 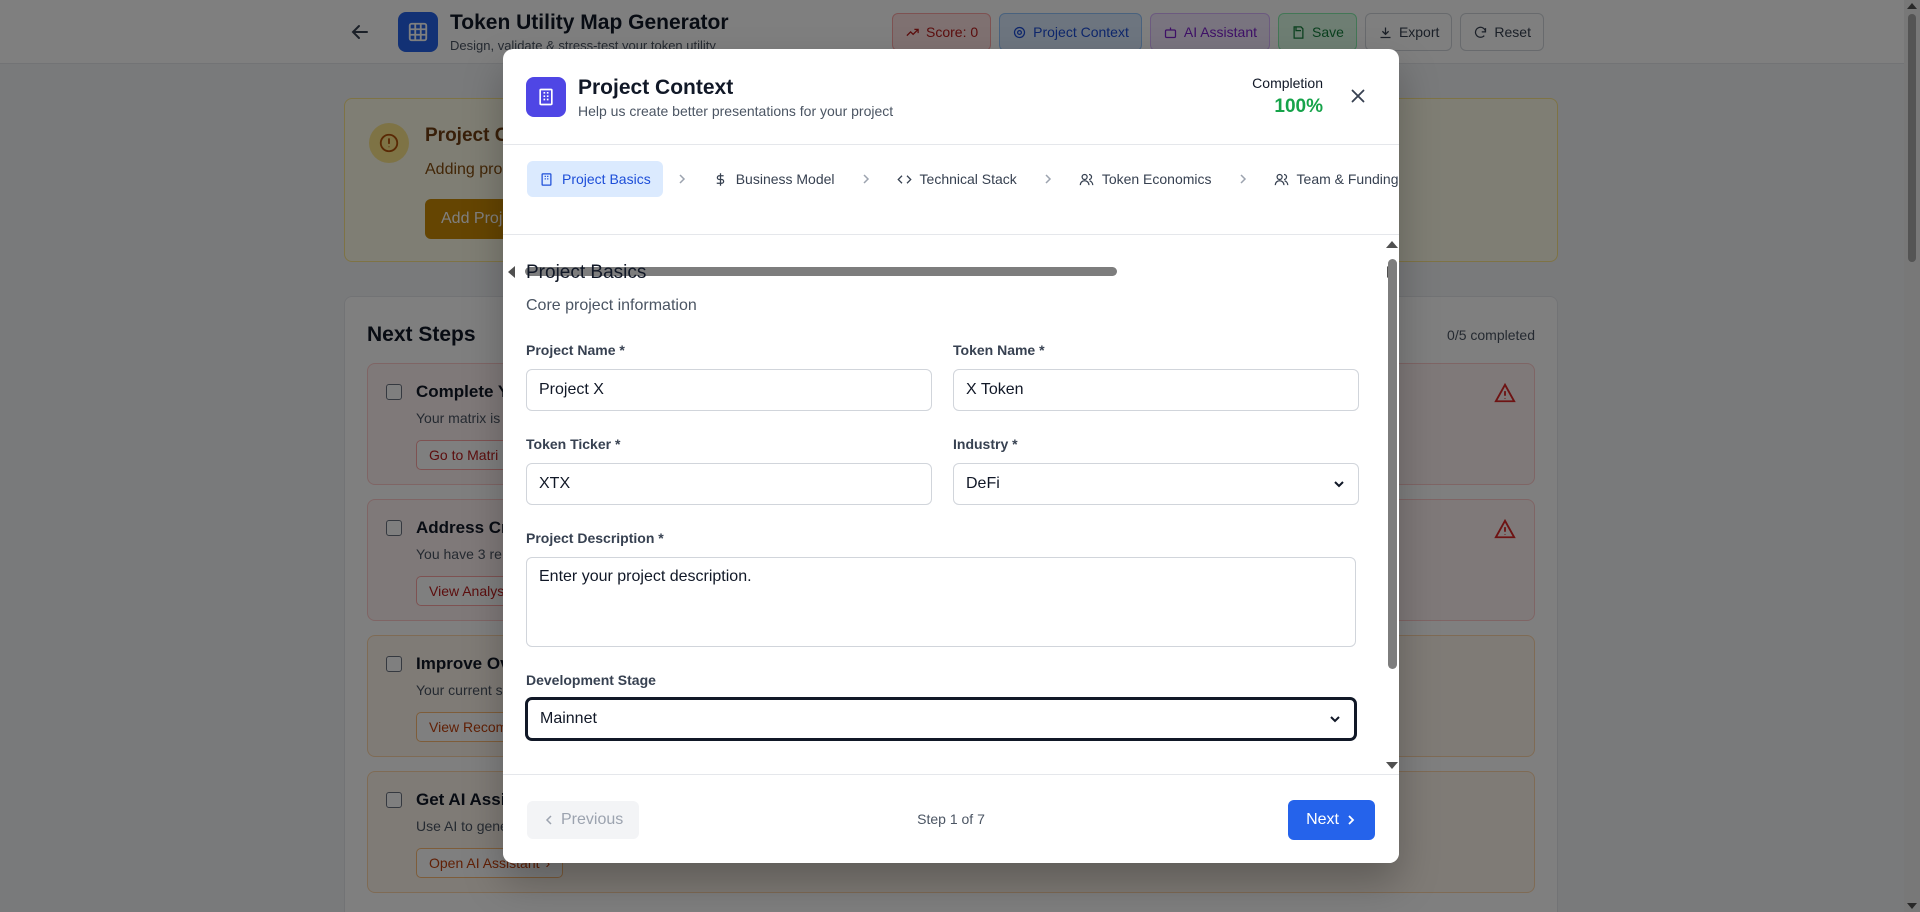 I want to click on completion-label: Completion, so click(x=1287, y=83).